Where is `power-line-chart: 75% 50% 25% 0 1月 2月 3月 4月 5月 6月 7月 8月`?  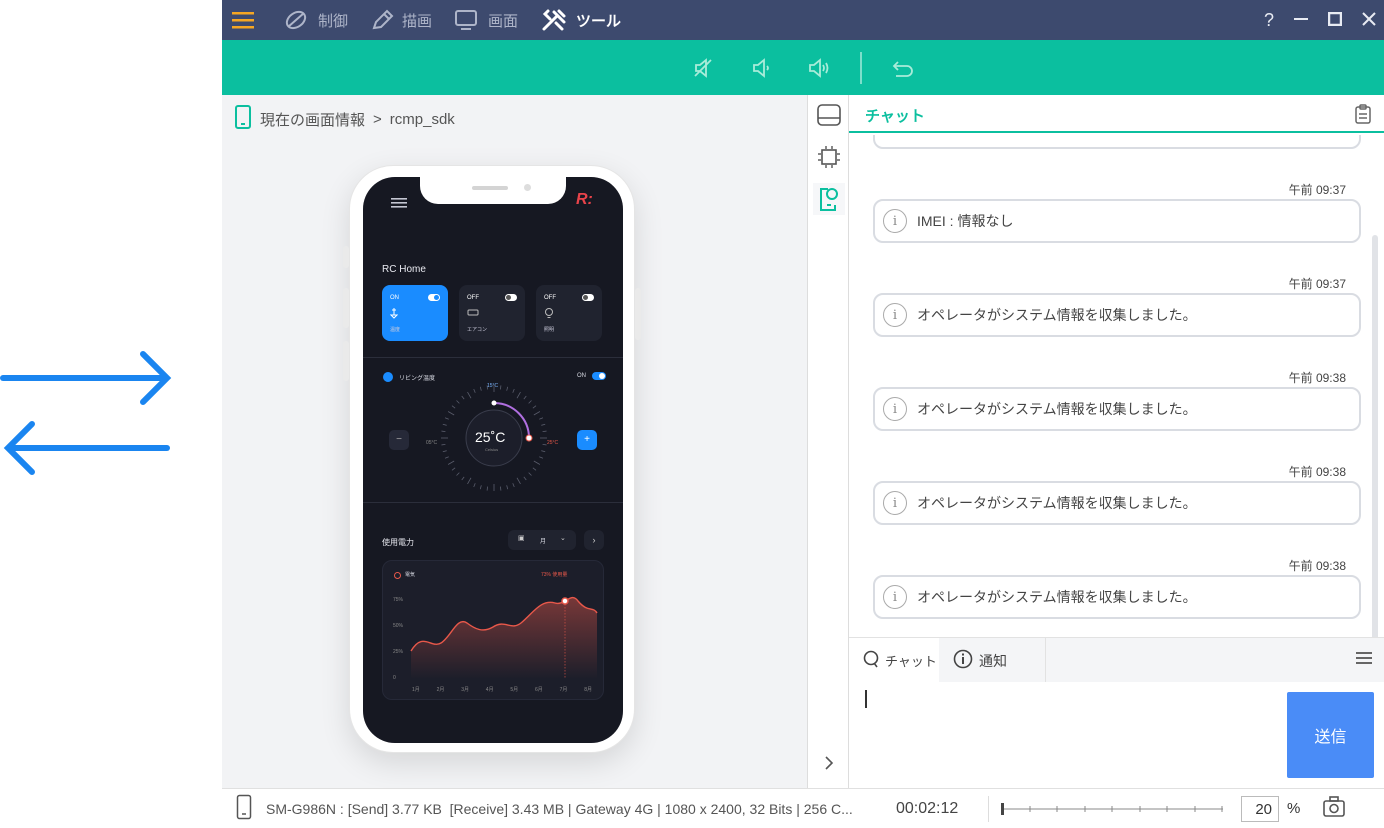
power-line-chart: 75% 50% 25% 0 1月 2月 3月 4月 5月 6月 7月 8月 is located at coordinates (495, 644).